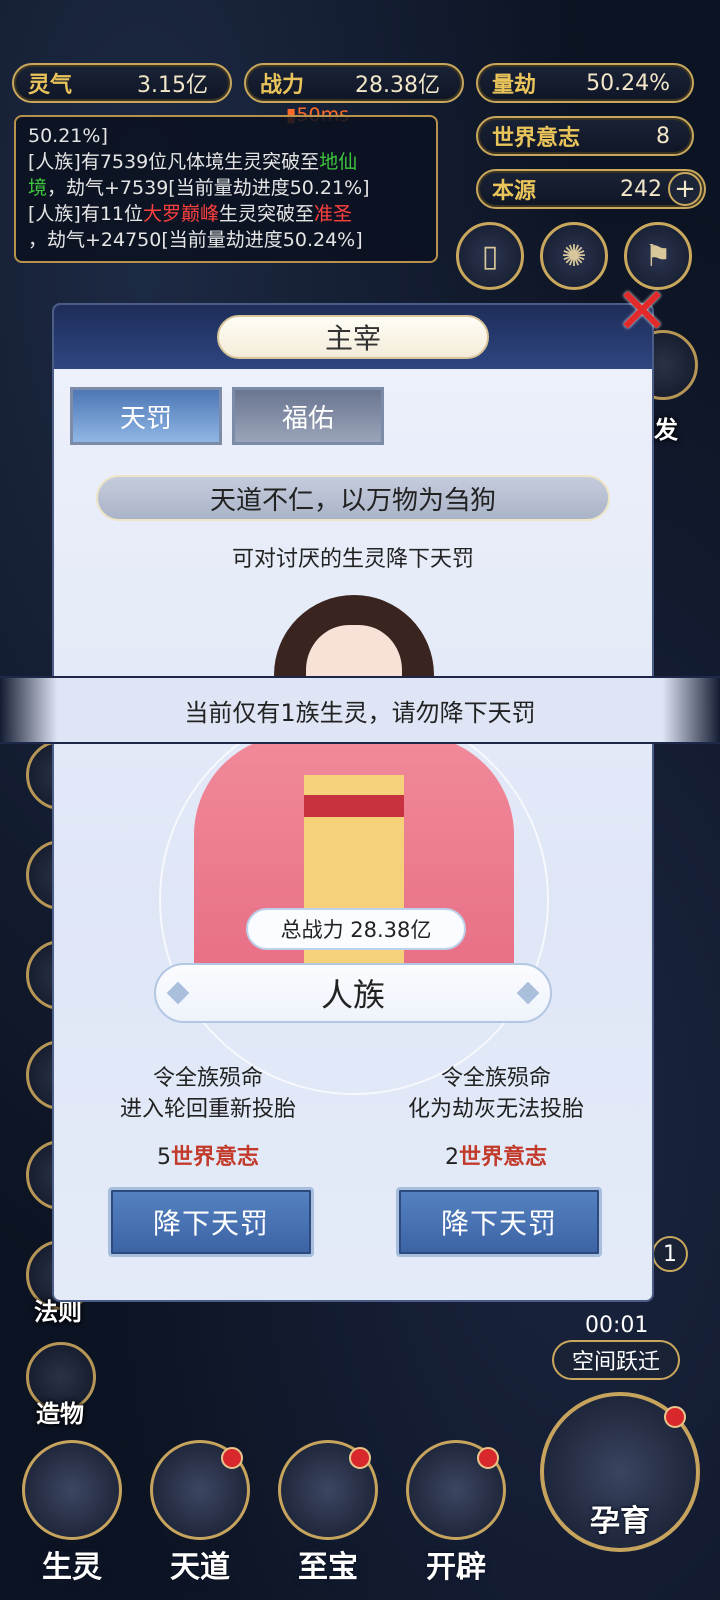 The image size is (720, 1600). What do you see at coordinates (585, 136) in the screenshot?
I see `world-will-stat: 世界意志 8` at bounding box center [585, 136].